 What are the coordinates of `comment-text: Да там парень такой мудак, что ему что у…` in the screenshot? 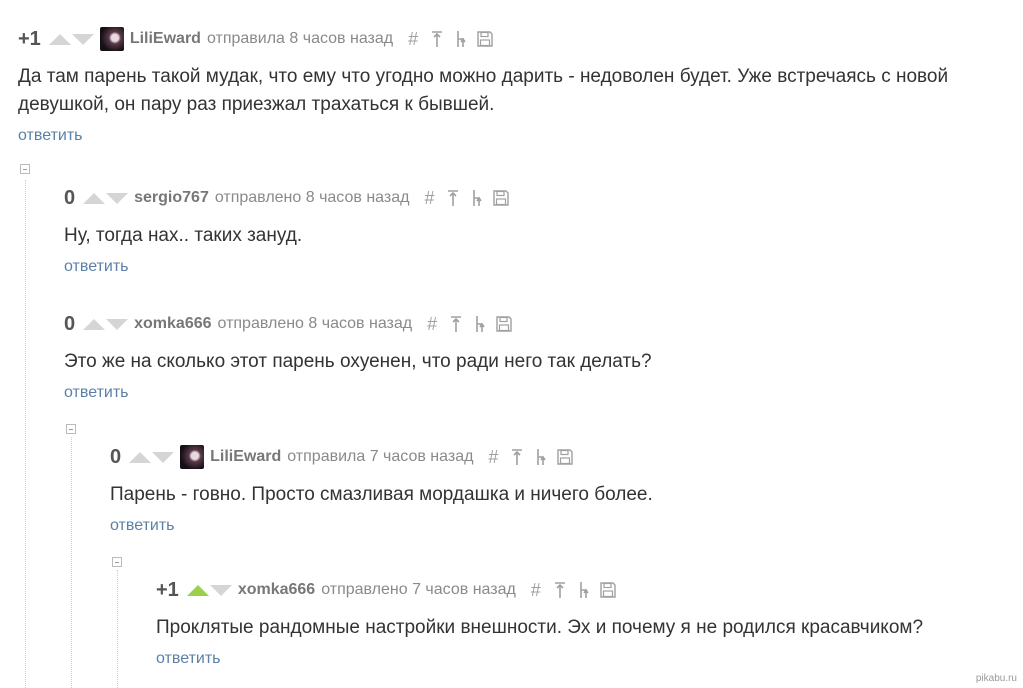 It's located at (483, 90).